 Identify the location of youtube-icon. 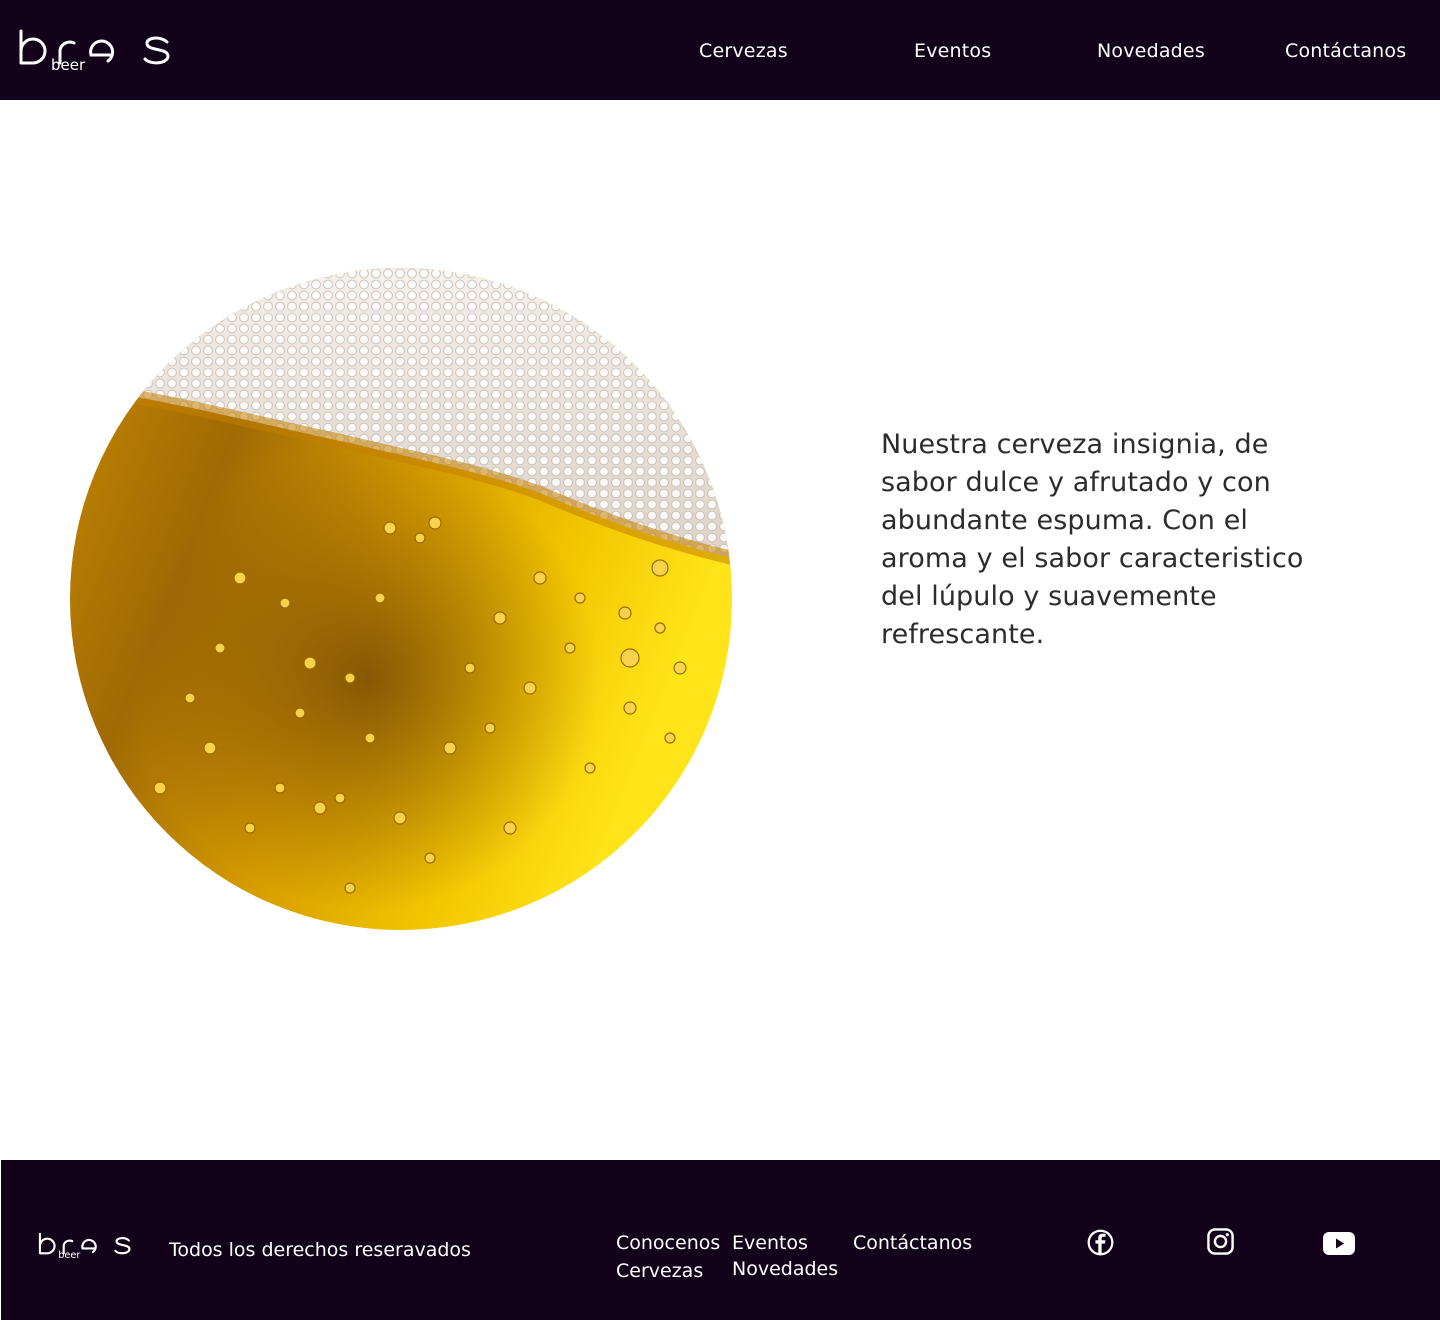
(1339, 1243).